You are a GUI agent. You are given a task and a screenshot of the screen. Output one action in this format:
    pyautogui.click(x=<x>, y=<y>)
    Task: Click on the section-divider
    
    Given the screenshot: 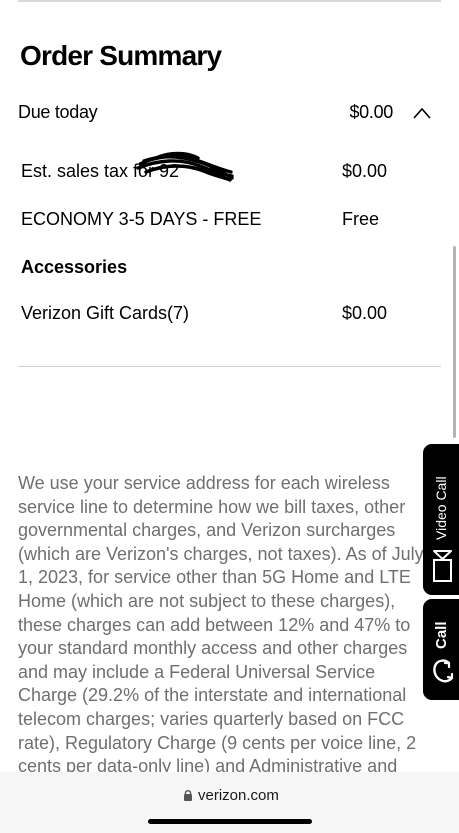 What is the action you would take?
    pyautogui.click(x=229, y=366)
    